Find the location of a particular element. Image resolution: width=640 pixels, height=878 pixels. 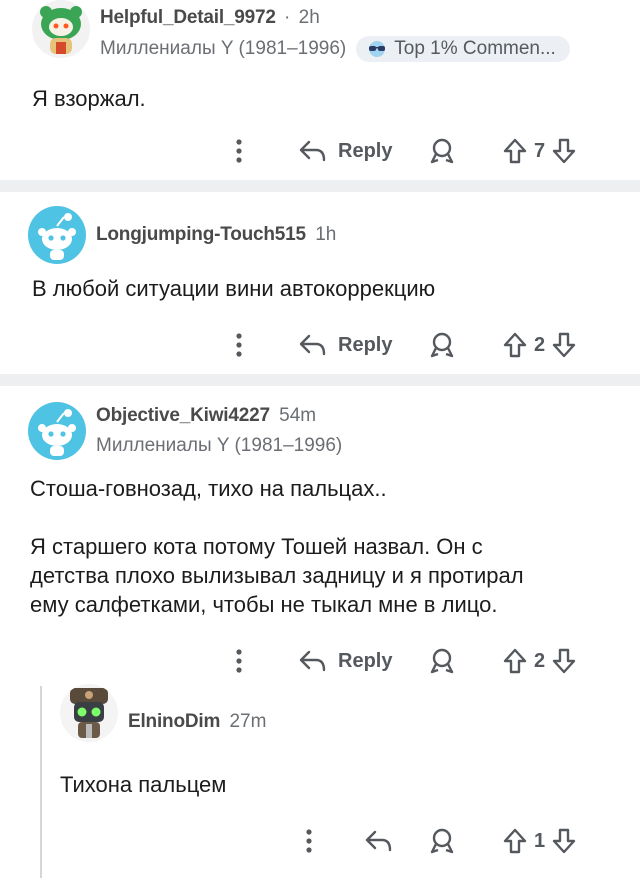

username: ElninoDim is located at coordinates (174, 721).